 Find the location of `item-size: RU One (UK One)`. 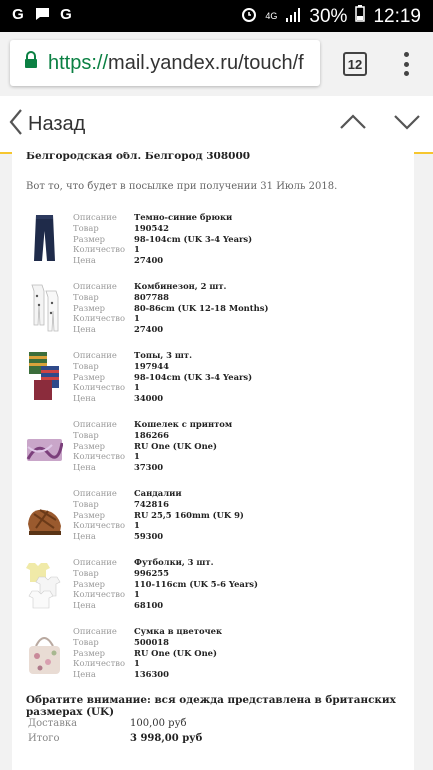

item-size: RU One (UK One) is located at coordinates (175, 445).